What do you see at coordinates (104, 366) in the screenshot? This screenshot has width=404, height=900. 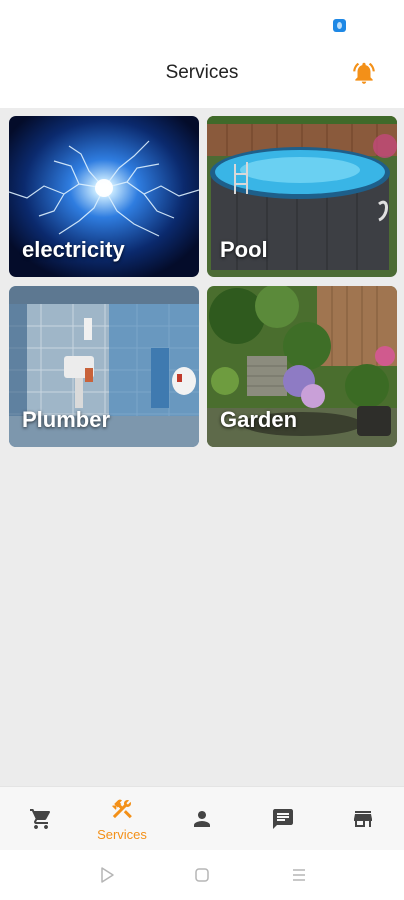 I see `service-card-plumber: Plumber` at bounding box center [104, 366].